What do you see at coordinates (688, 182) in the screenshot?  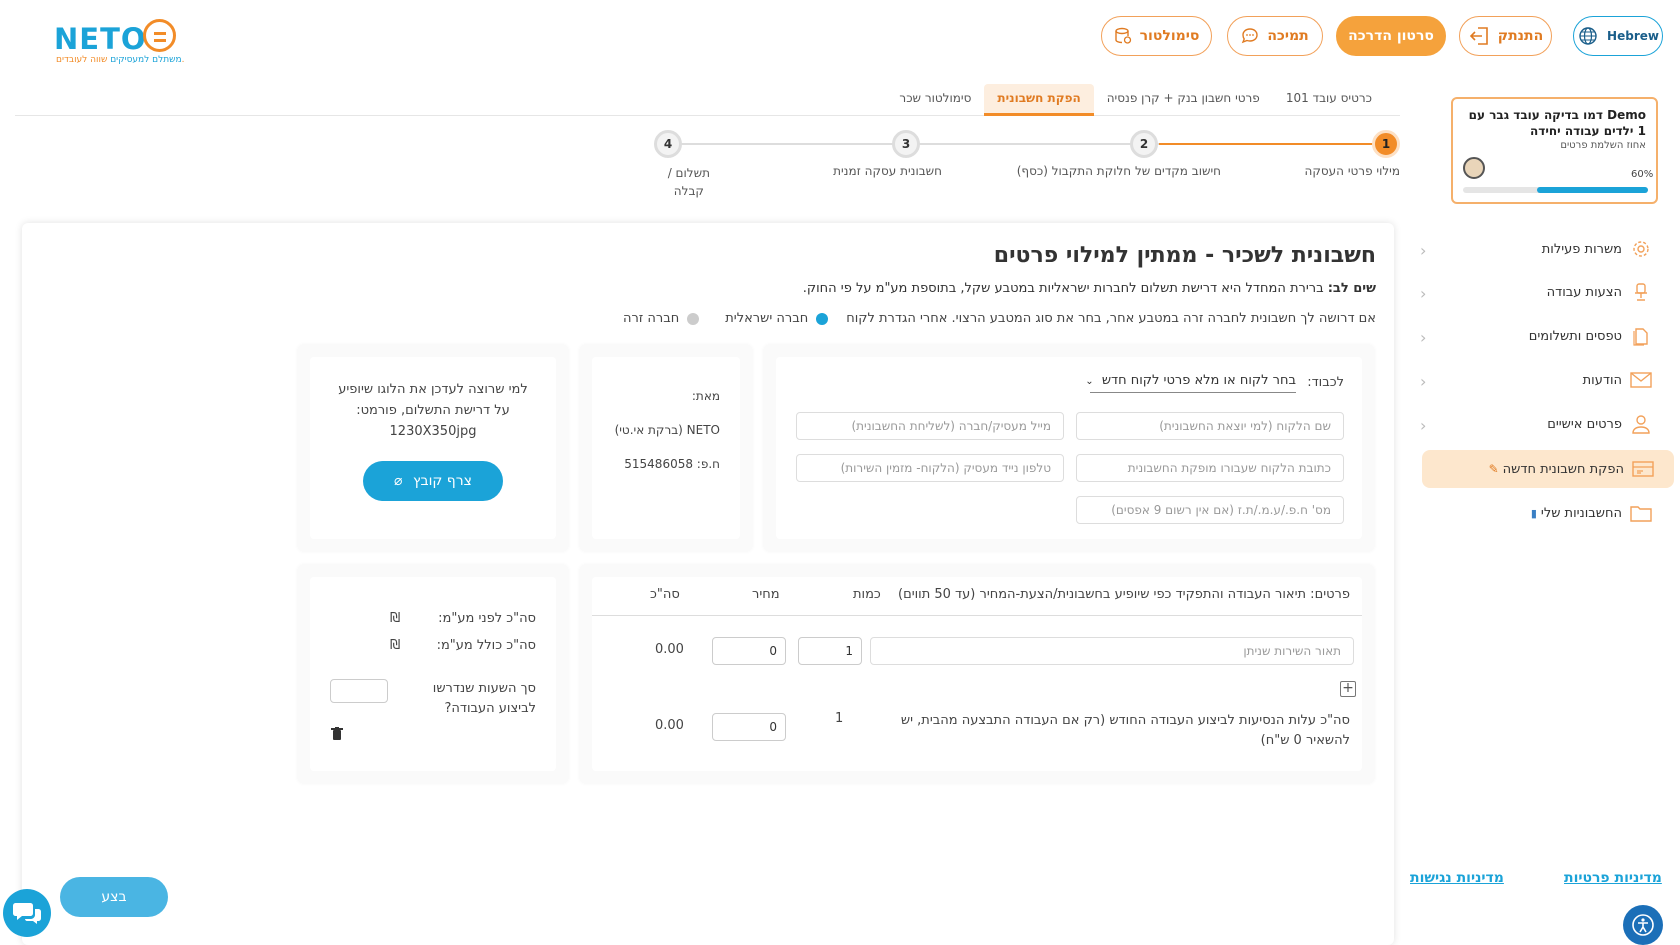 I see `step-4-label: תשלום / קבלה` at bounding box center [688, 182].